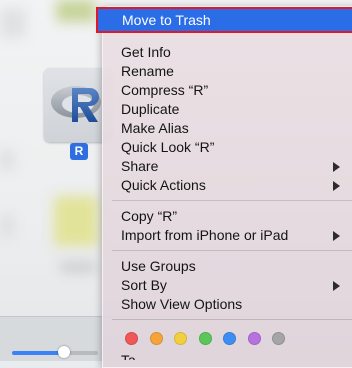 The image size is (352, 368). I want to click on menu-item-rename: Rename, so click(227, 71).